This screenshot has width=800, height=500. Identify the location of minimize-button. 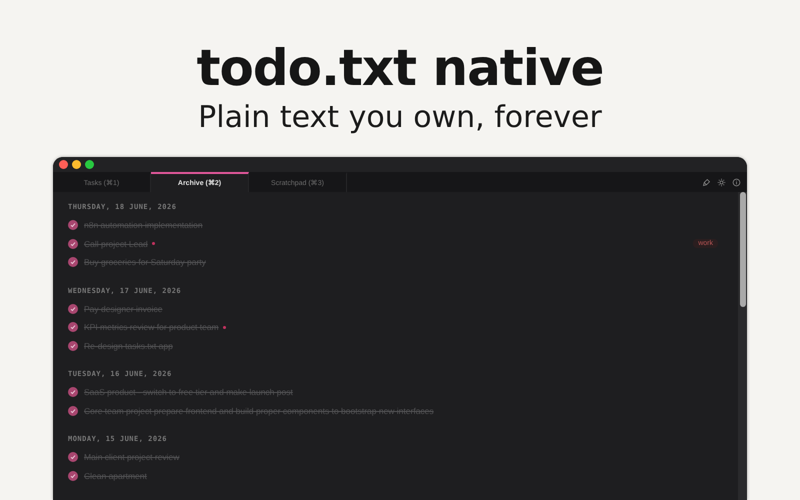
(76, 164).